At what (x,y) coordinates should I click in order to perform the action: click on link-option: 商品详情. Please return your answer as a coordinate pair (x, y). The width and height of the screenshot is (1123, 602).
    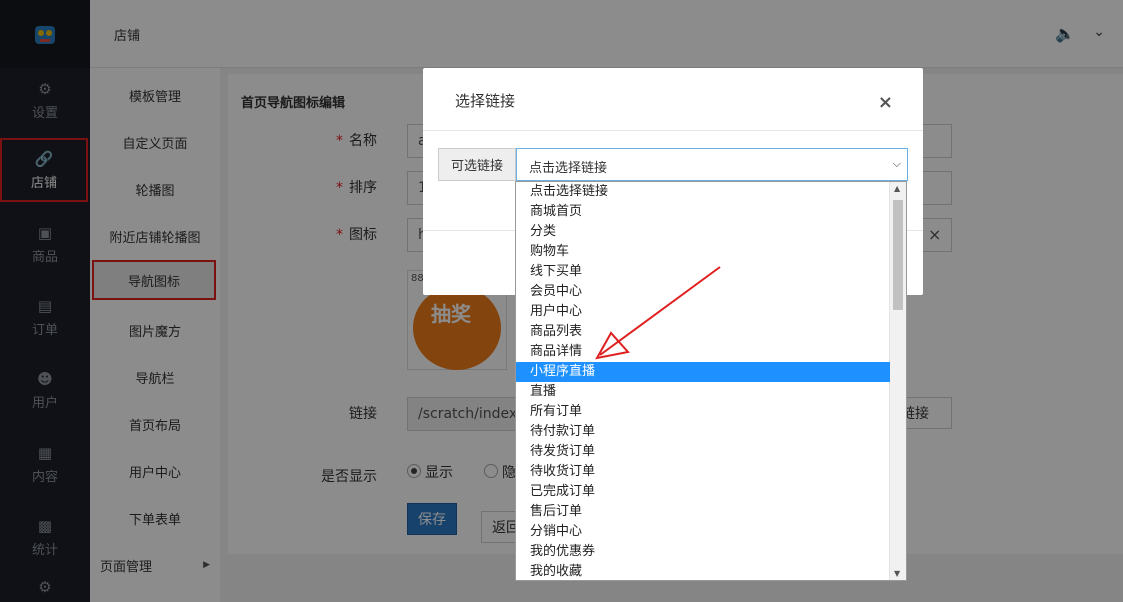
    Looking at the image, I should click on (703, 352).